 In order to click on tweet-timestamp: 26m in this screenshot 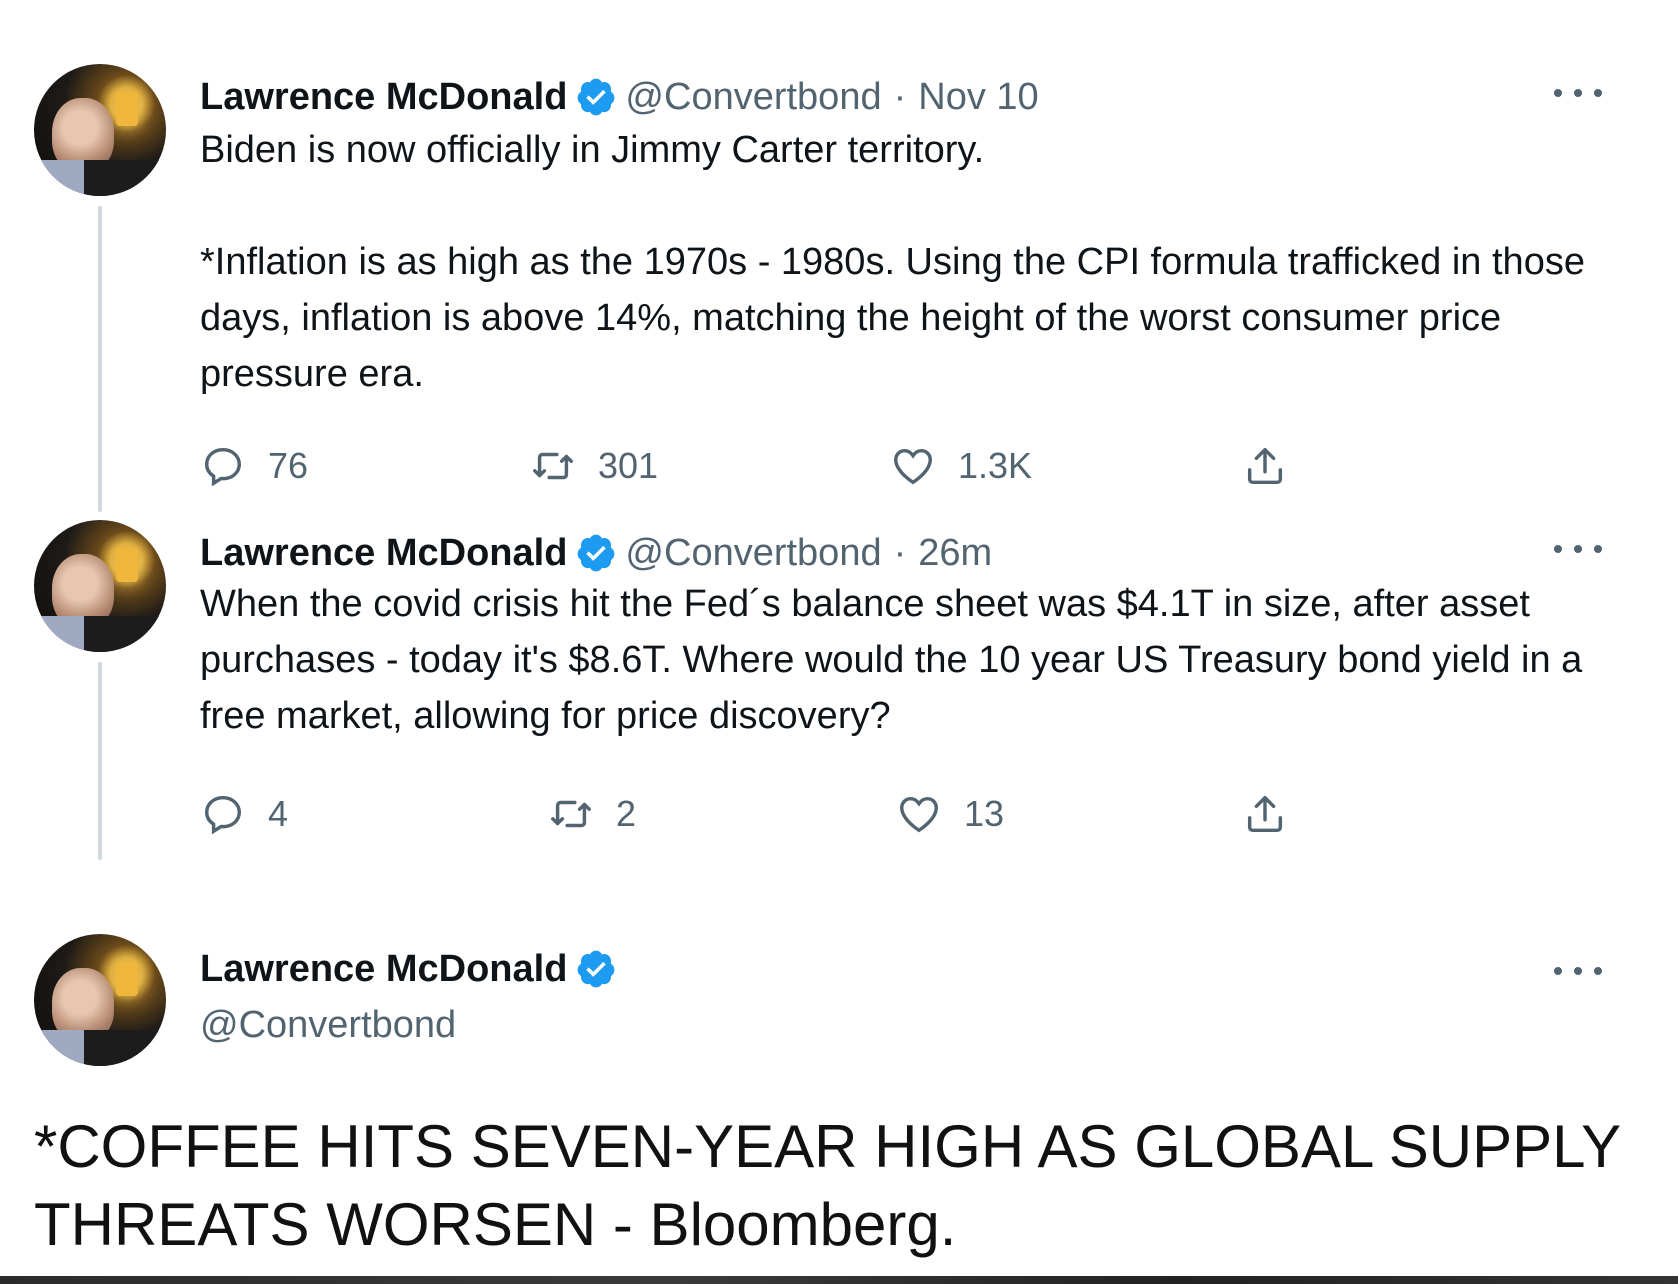, I will do `click(955, 553)`.